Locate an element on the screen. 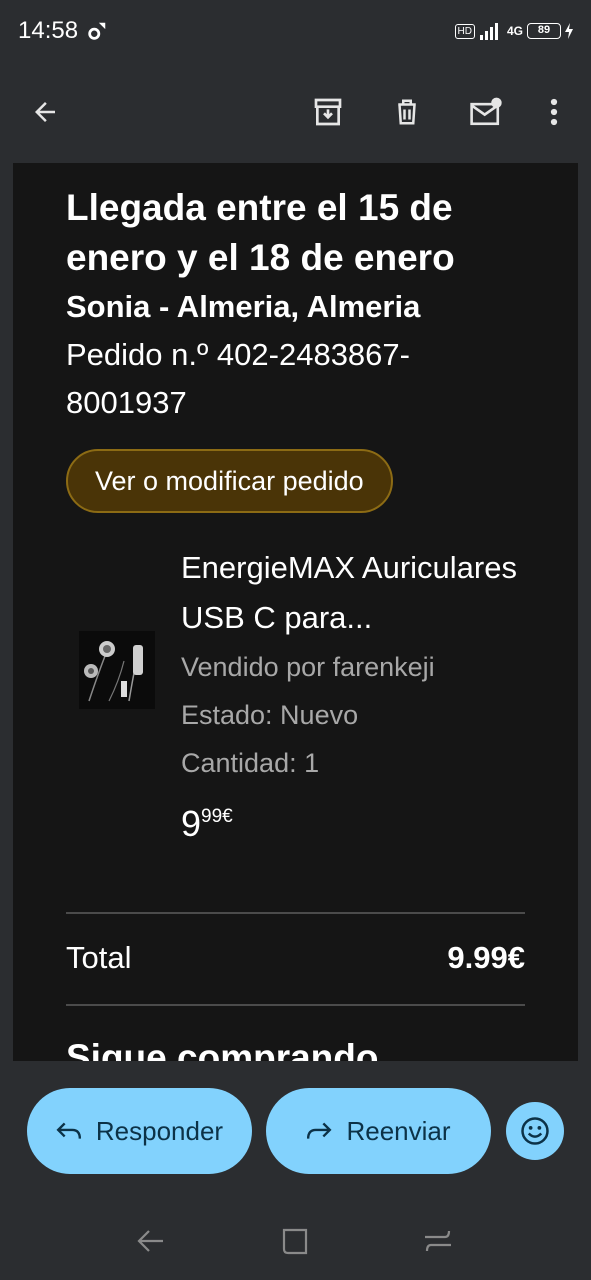 This screenshot has width=591, height=1280. product-image is located at coordinates (117, 670).